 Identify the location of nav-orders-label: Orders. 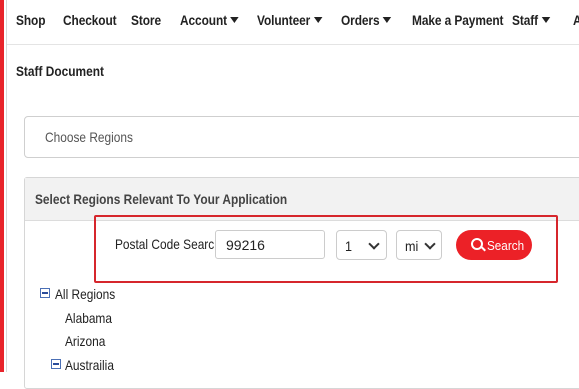
(360, 20).